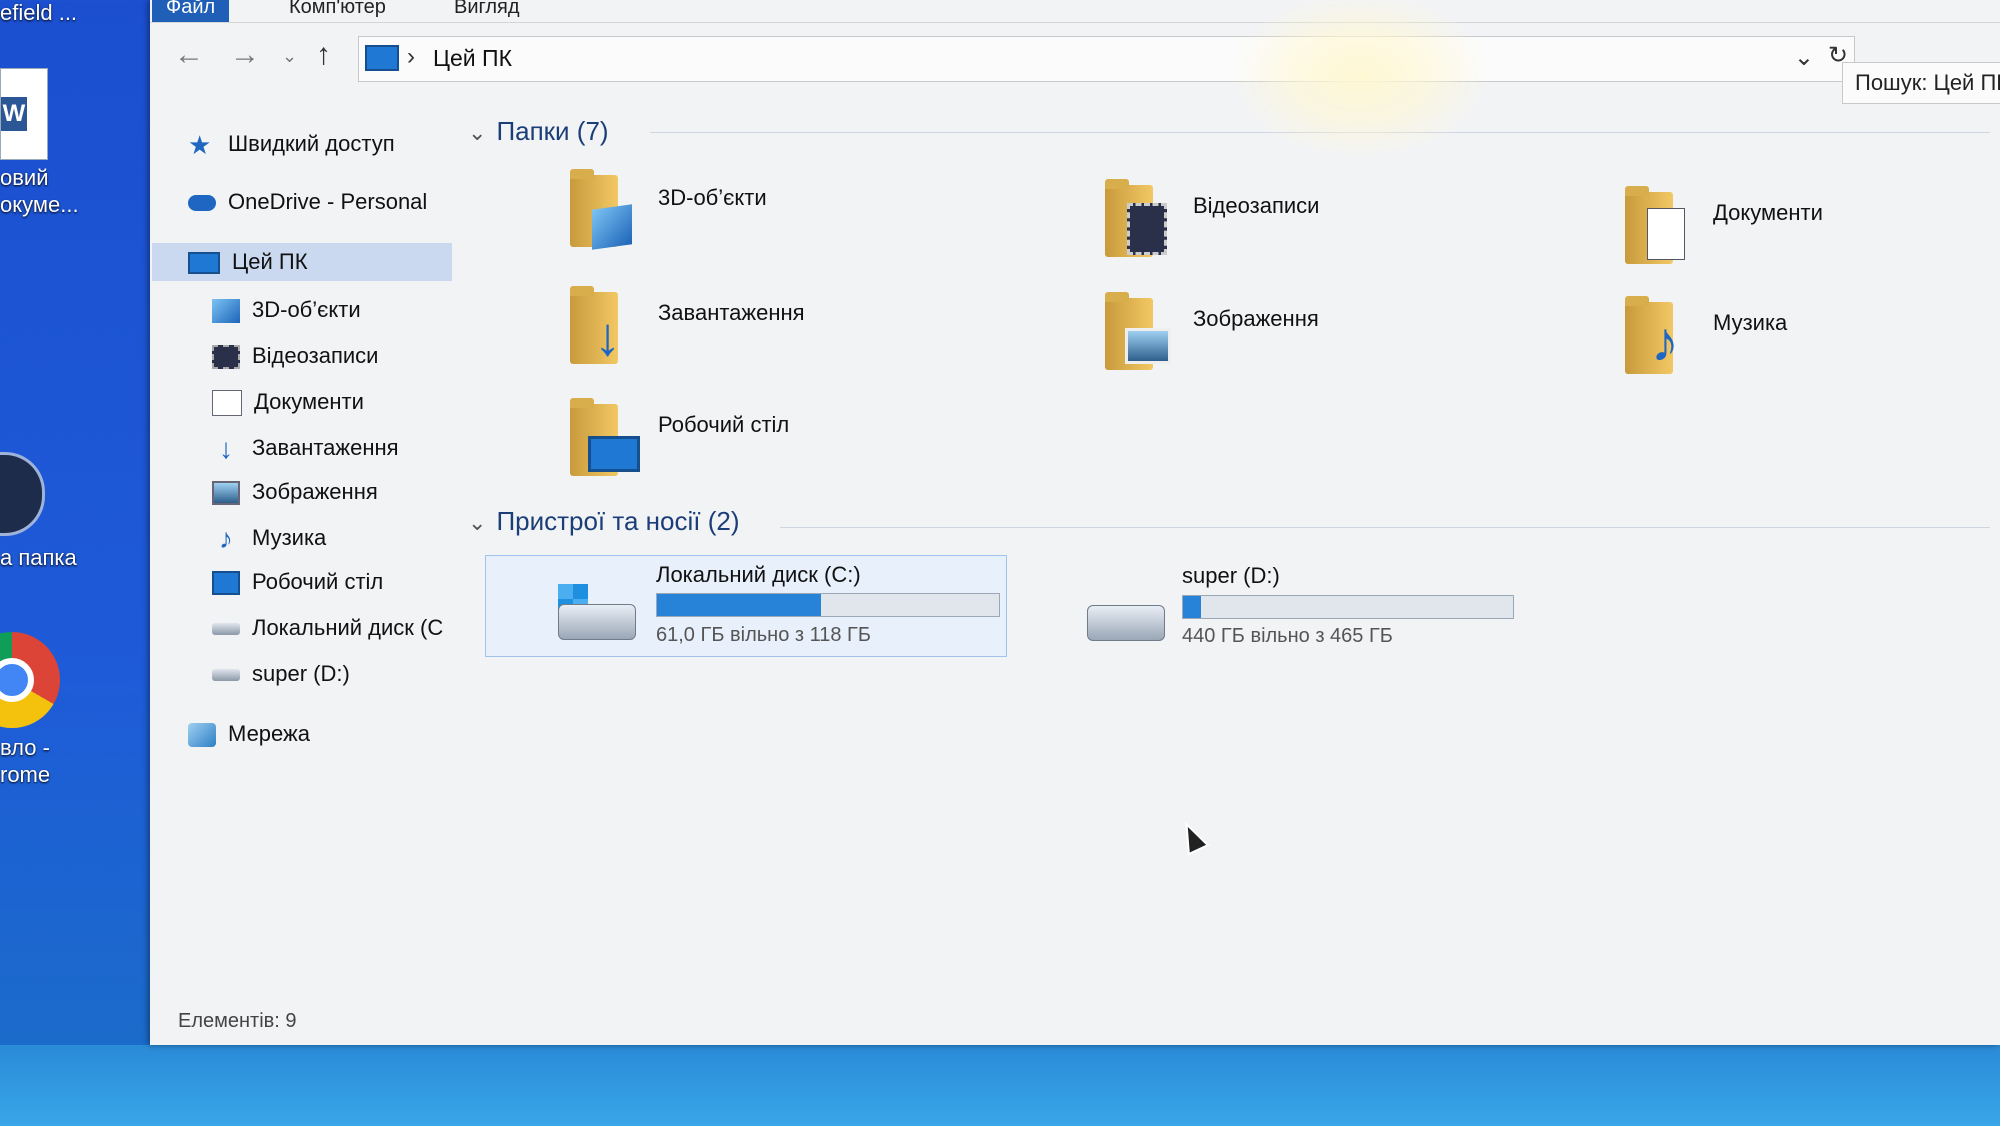 The height and width of the screenshot is (1126, 2000). I want to click on sidebar-item-documents: Документи, so click(288, 402).